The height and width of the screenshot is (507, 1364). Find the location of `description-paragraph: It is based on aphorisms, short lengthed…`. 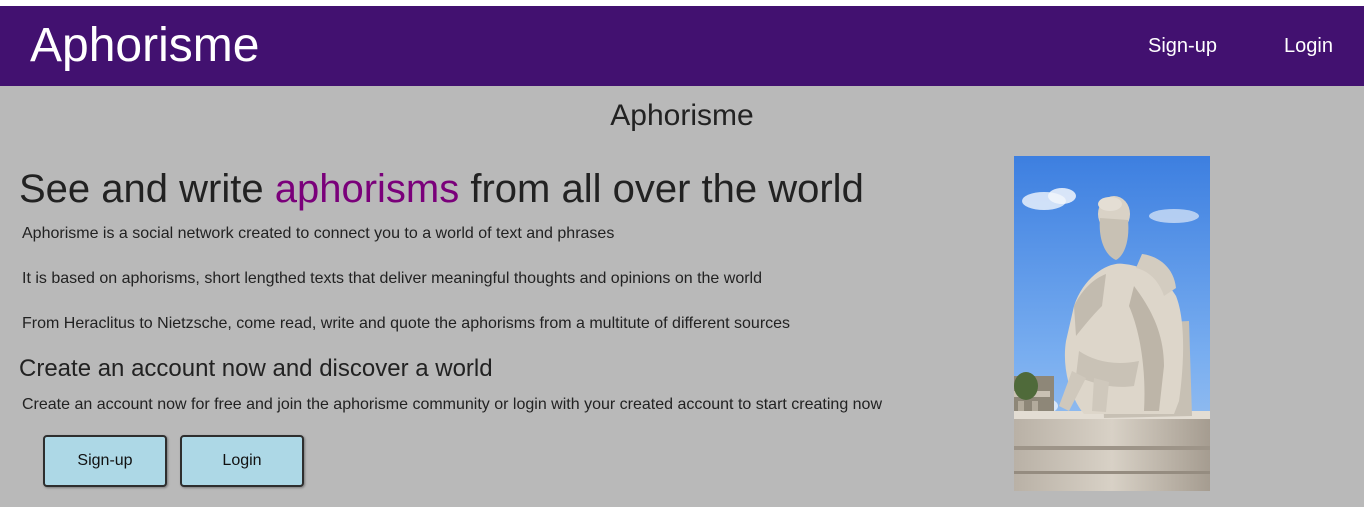

description-paragraph: It is based on aphorisms, short lengthed… is located at coordinates (392, 278).